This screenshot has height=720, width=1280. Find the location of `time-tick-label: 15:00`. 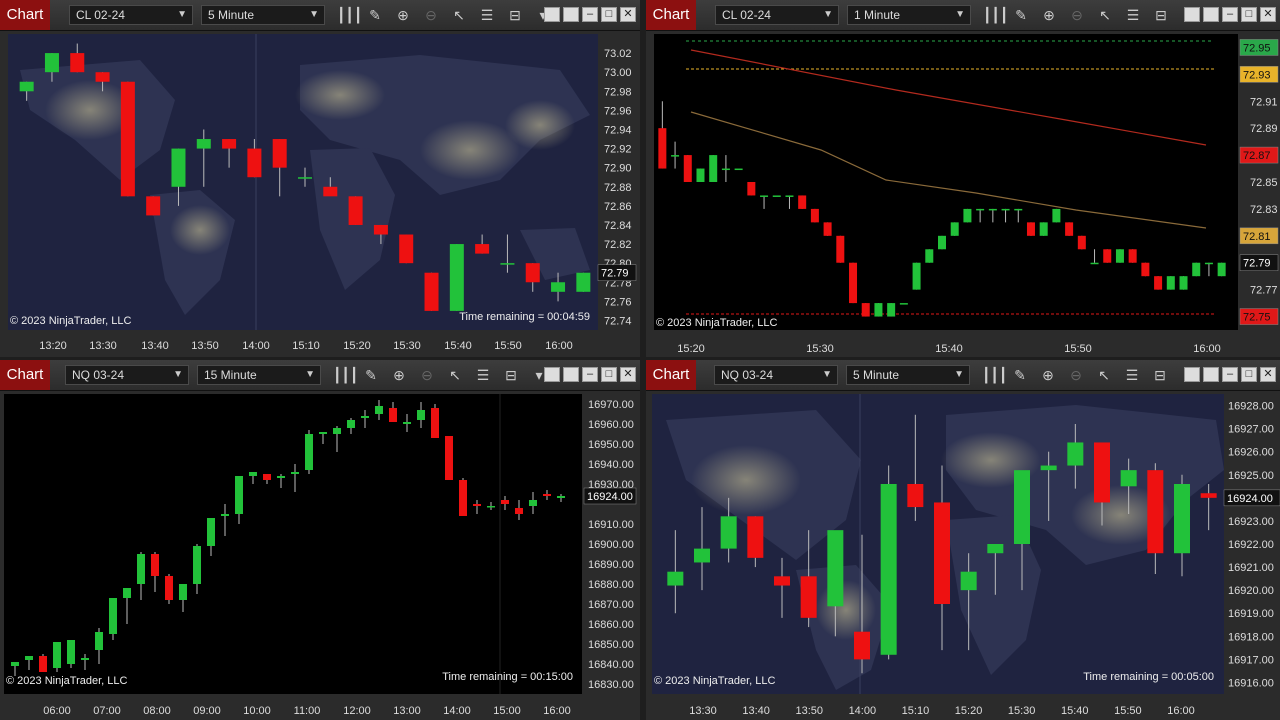

time-tick-label: 15:00 is located at coordinates (507, 711).